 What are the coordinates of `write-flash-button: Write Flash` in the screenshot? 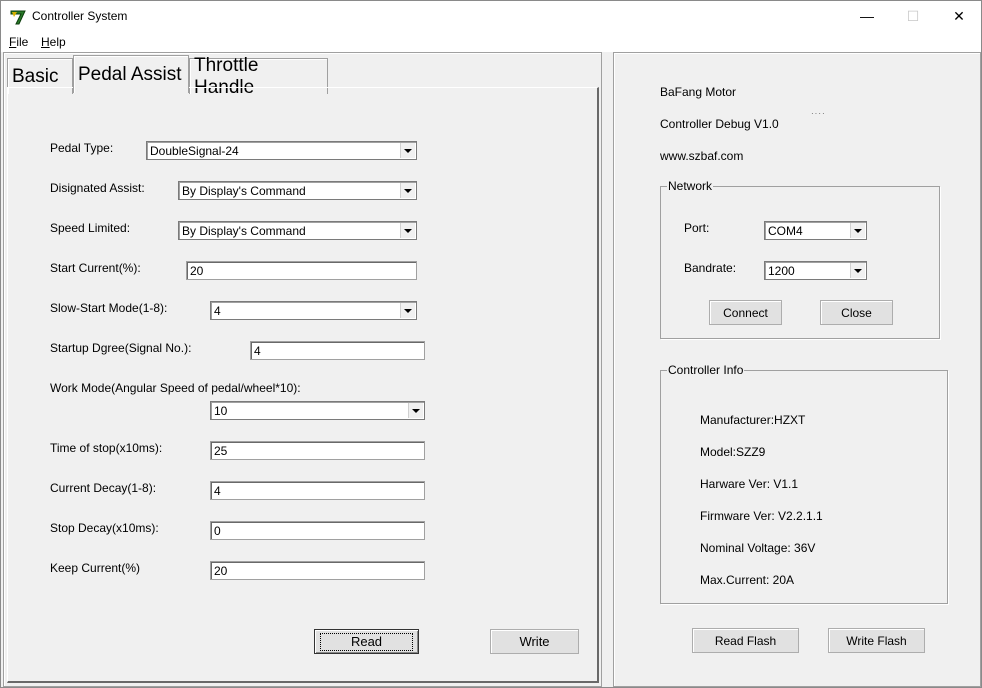 It's located at (876, 640).